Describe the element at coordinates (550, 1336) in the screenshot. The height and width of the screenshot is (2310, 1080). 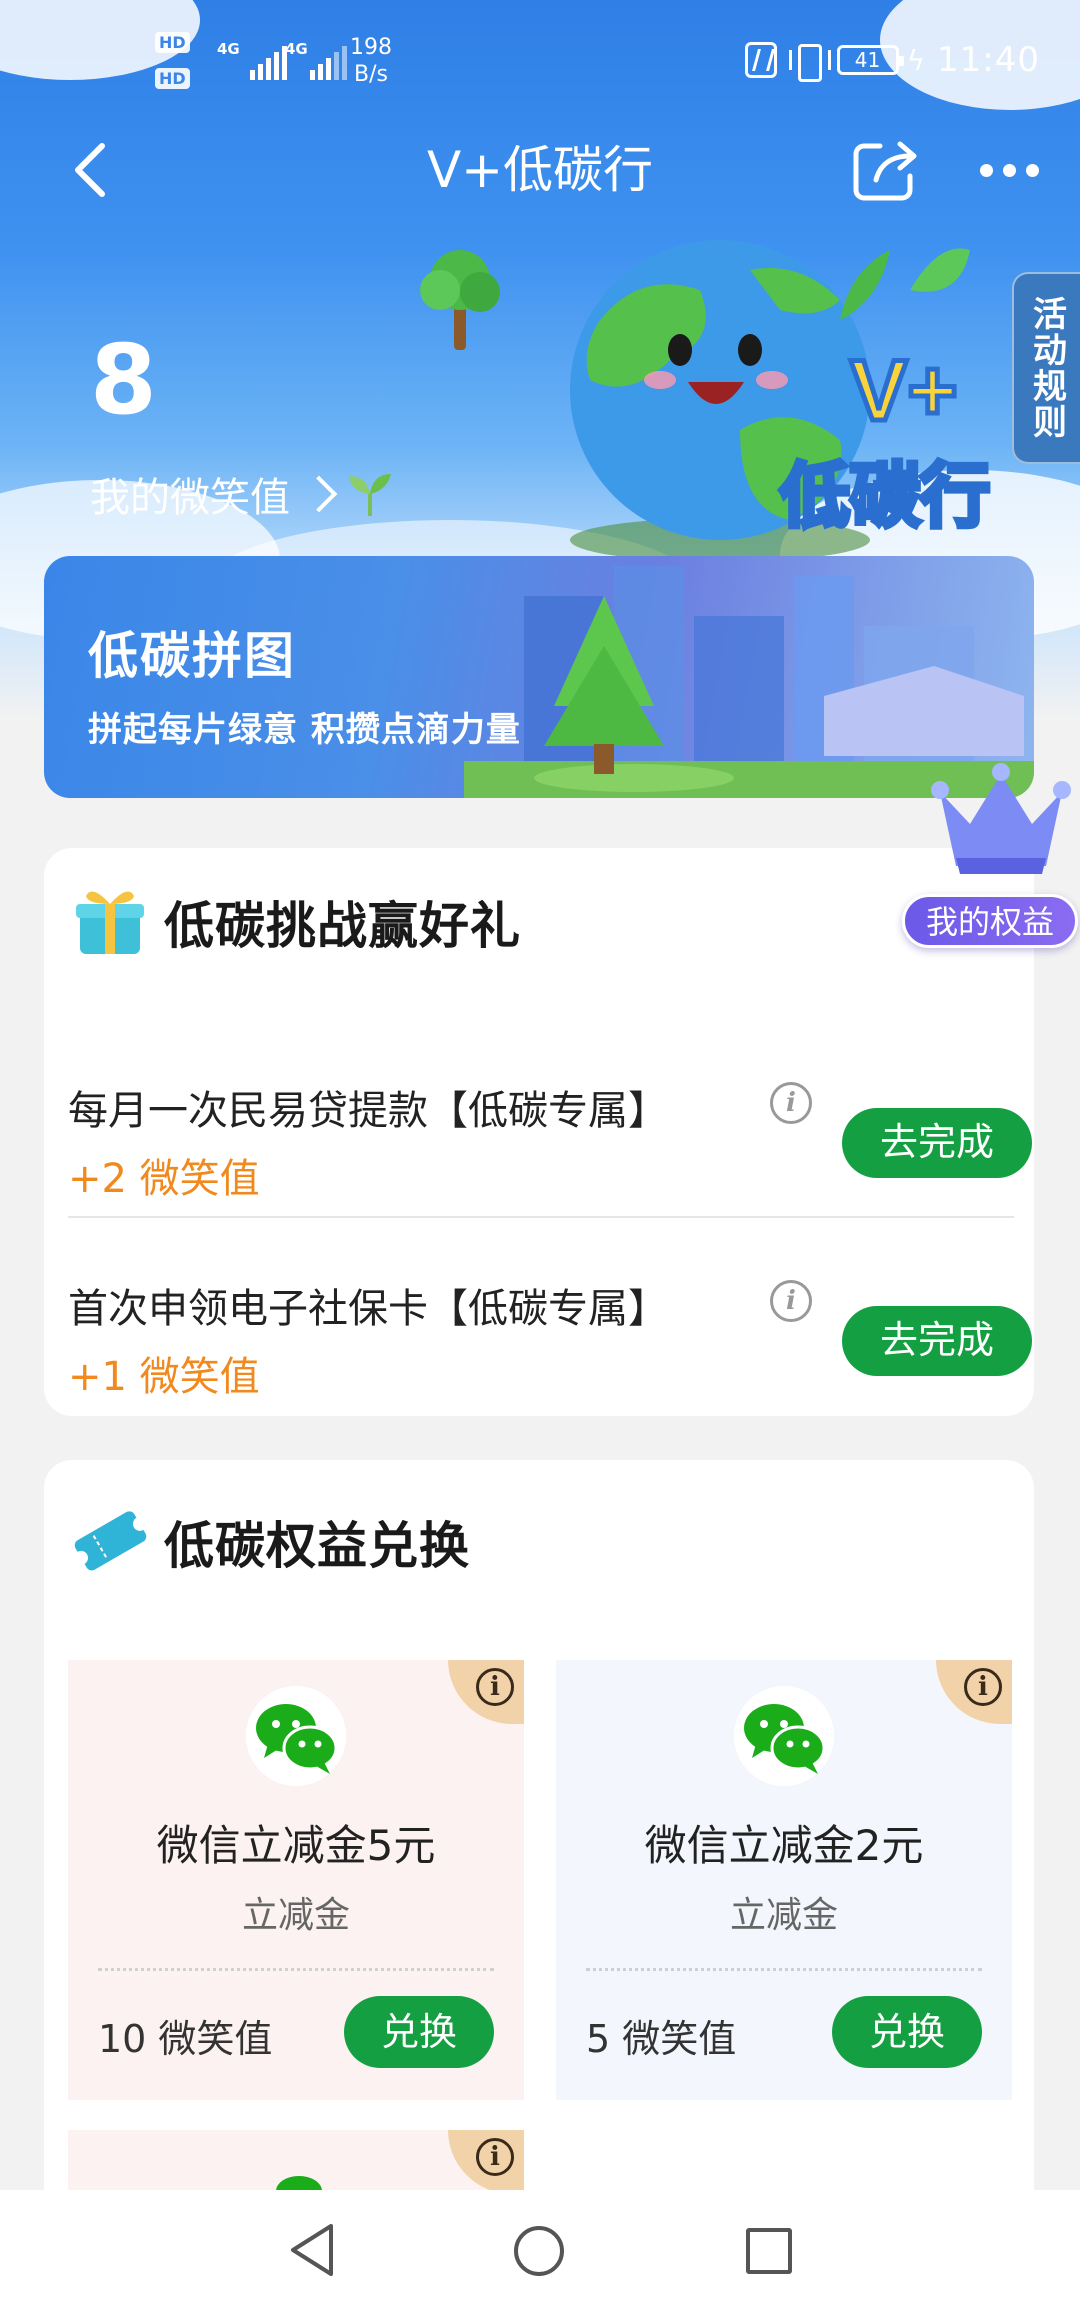
I see `task-item: 首次申领电子社保卡【低碳专属】 i +1 微笑值 去完成` at that location.